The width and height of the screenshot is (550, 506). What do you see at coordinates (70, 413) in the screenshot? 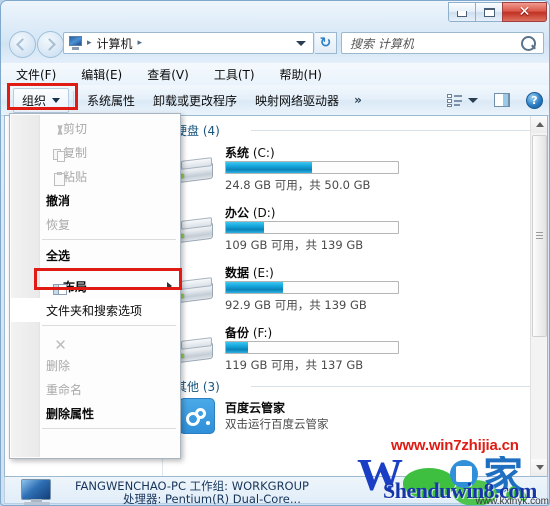
I see `menu-item-label: 删除属性` at bounding box center [70, 413].